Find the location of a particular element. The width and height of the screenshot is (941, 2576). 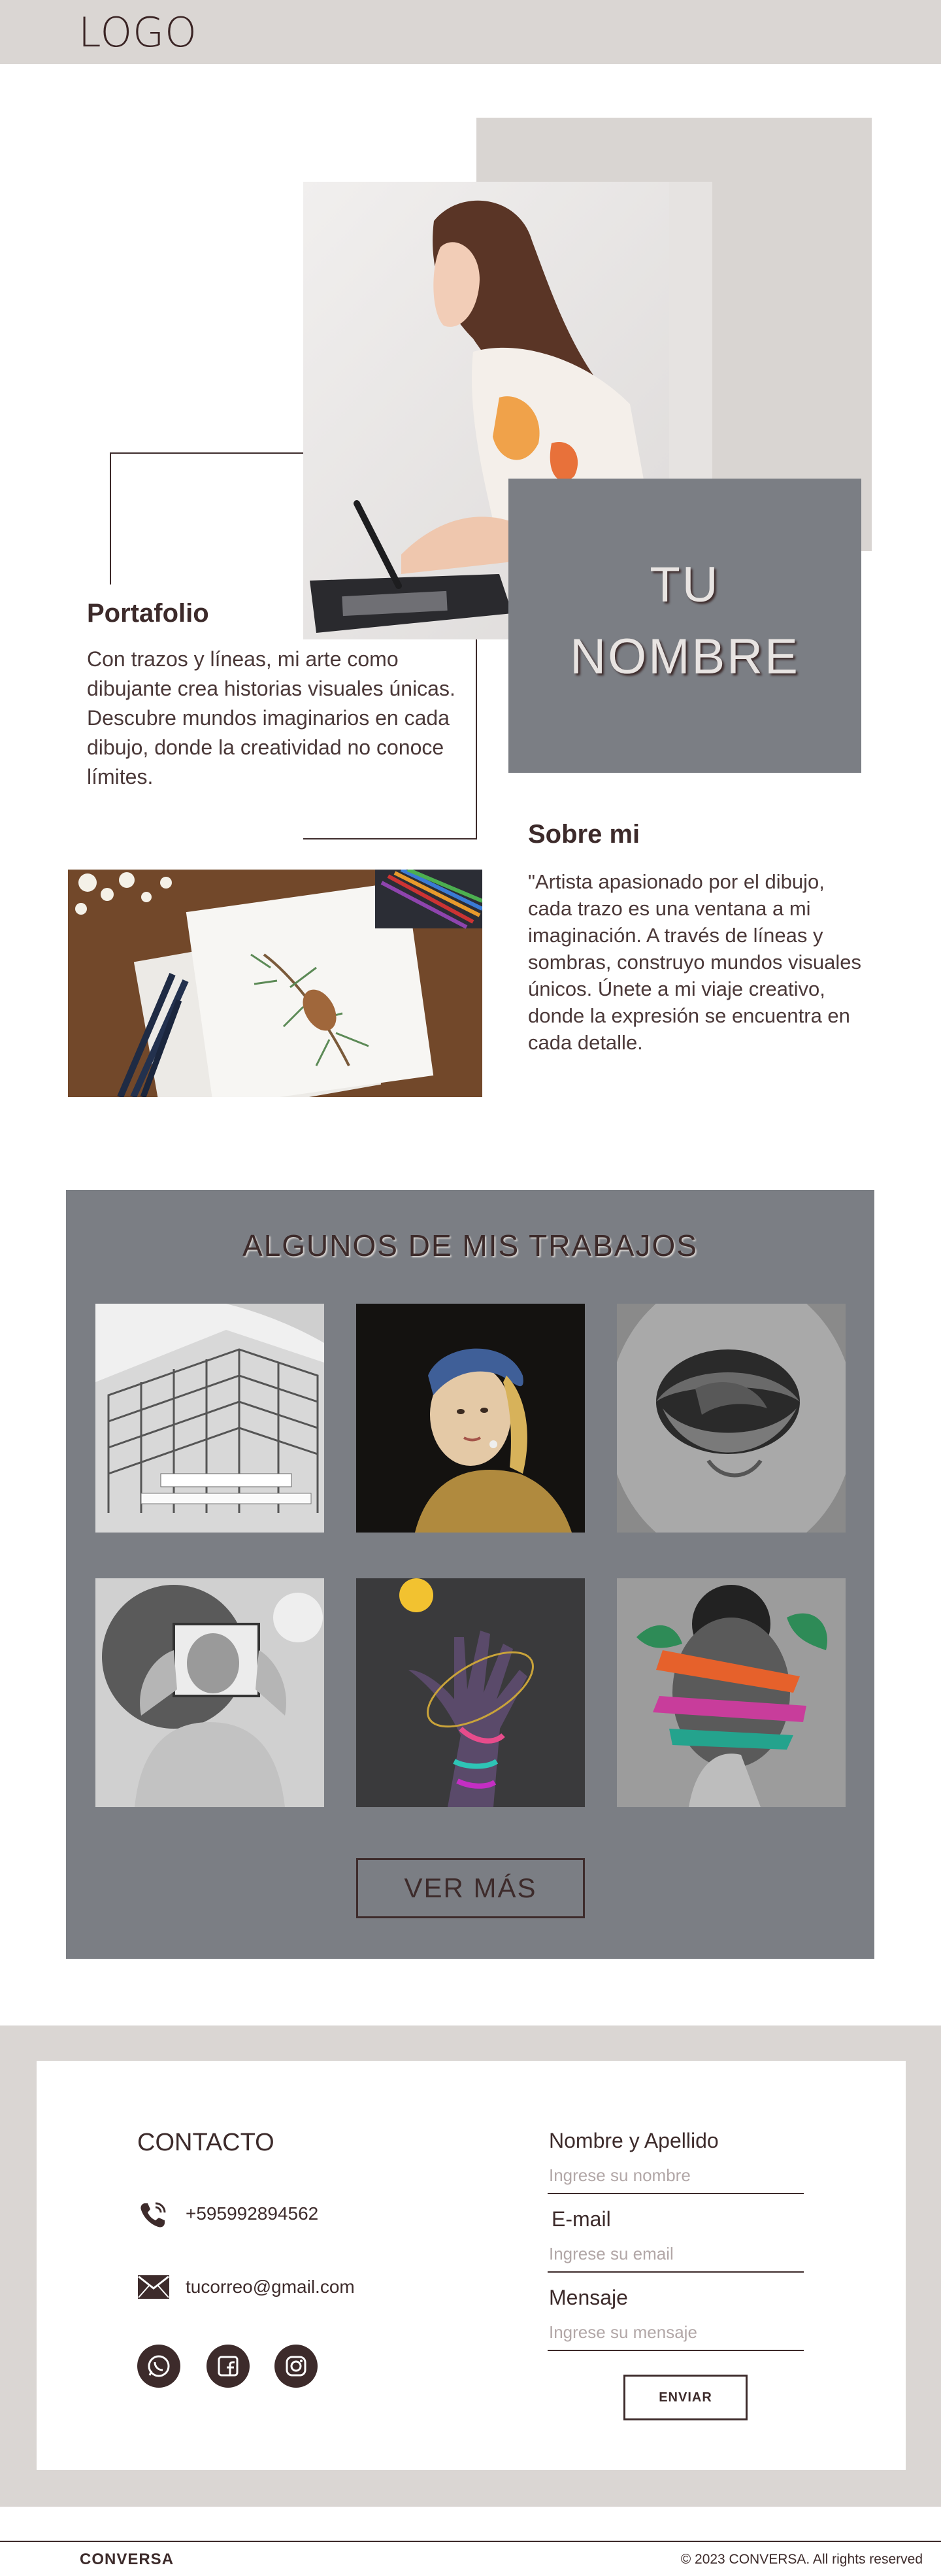

work-colorful-hand-art is located at coordinates (470, 1692).